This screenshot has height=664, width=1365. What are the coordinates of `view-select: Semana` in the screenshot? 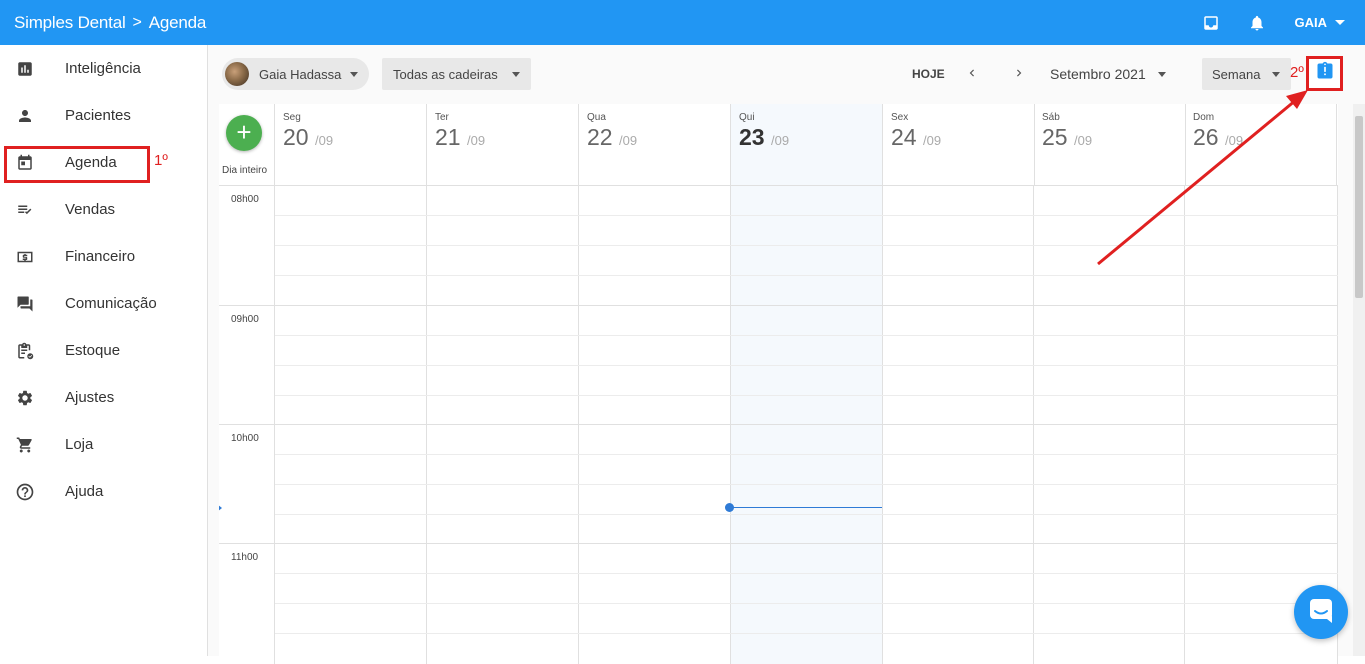 It's located at (1246, 74).